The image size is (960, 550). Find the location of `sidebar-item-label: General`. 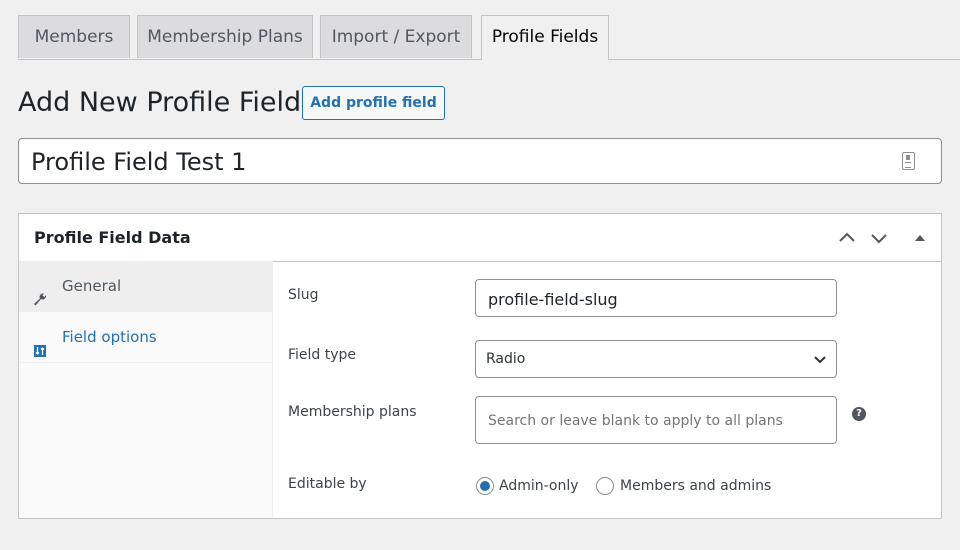

sidebar-item-label: General is located at coordinates (92, 286).